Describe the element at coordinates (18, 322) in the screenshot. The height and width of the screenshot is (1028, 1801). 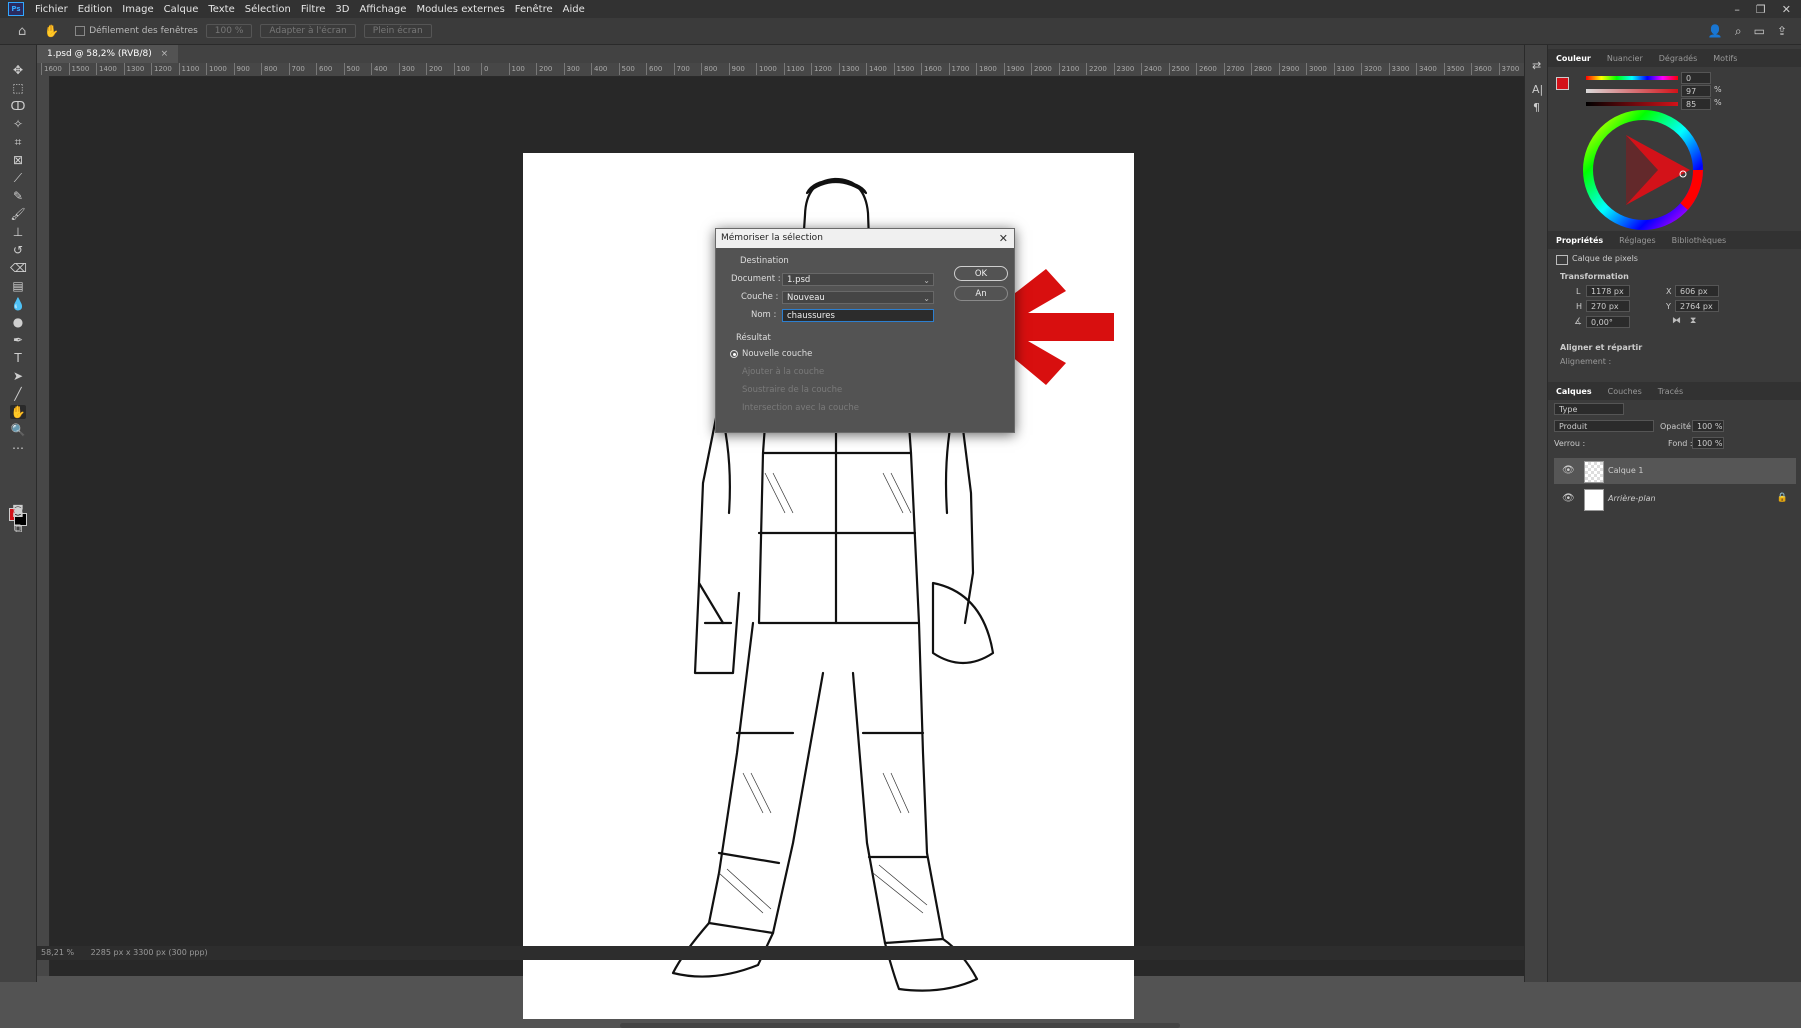
I see `dodge-tool-icon: ●` at that location.